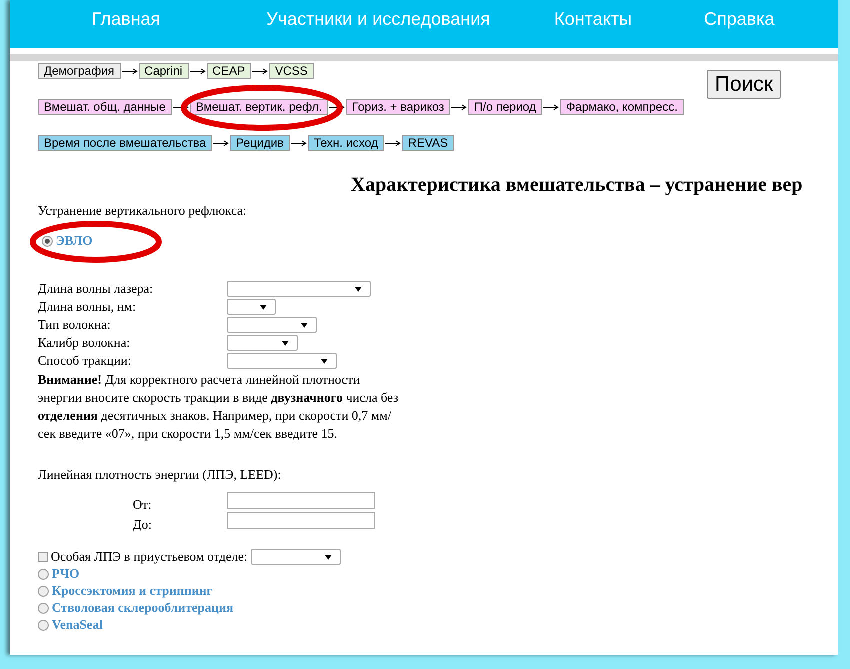 This screenshot has width=850, height=669. Describe the element at coordinates (142, 525) in the screenshot. I see `range-label: До:` at that location.